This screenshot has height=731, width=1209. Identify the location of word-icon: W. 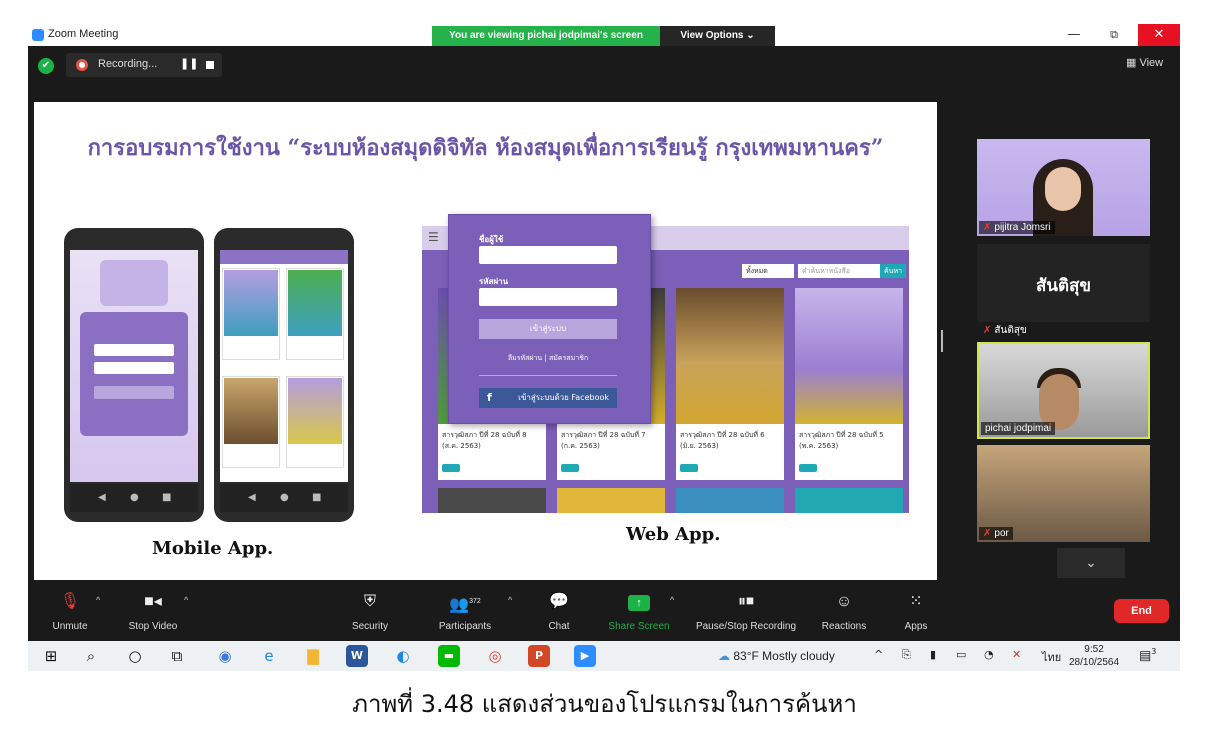
(357, 656).